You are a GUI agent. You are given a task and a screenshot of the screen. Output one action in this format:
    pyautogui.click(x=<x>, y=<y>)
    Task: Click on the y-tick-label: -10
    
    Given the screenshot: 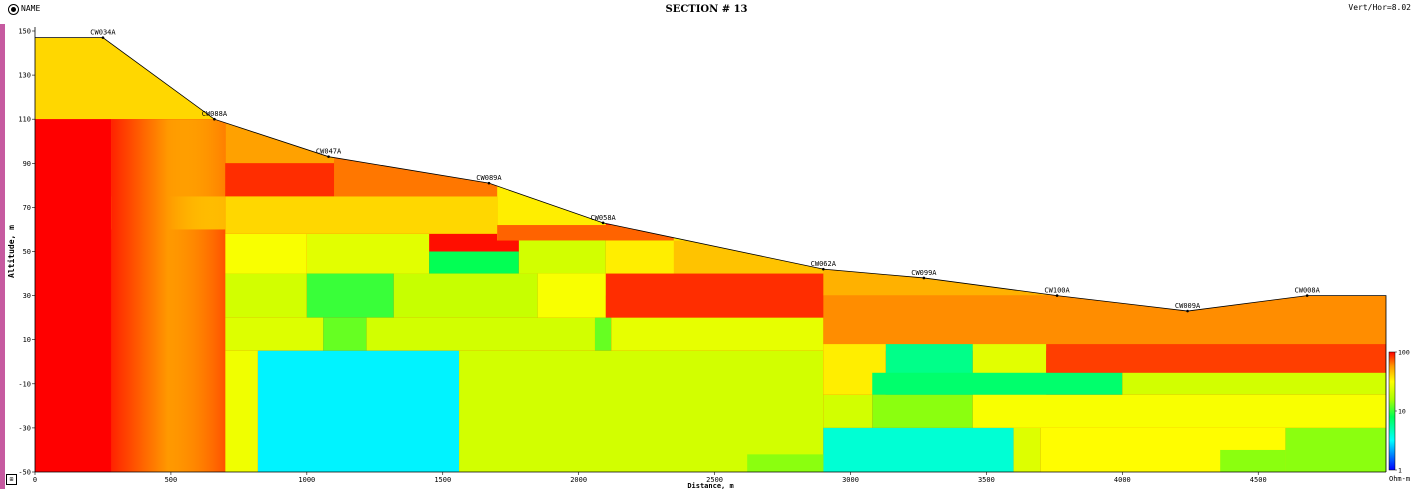 What is the action you would take?
    pyautogui.click(x=24, y=384)
    